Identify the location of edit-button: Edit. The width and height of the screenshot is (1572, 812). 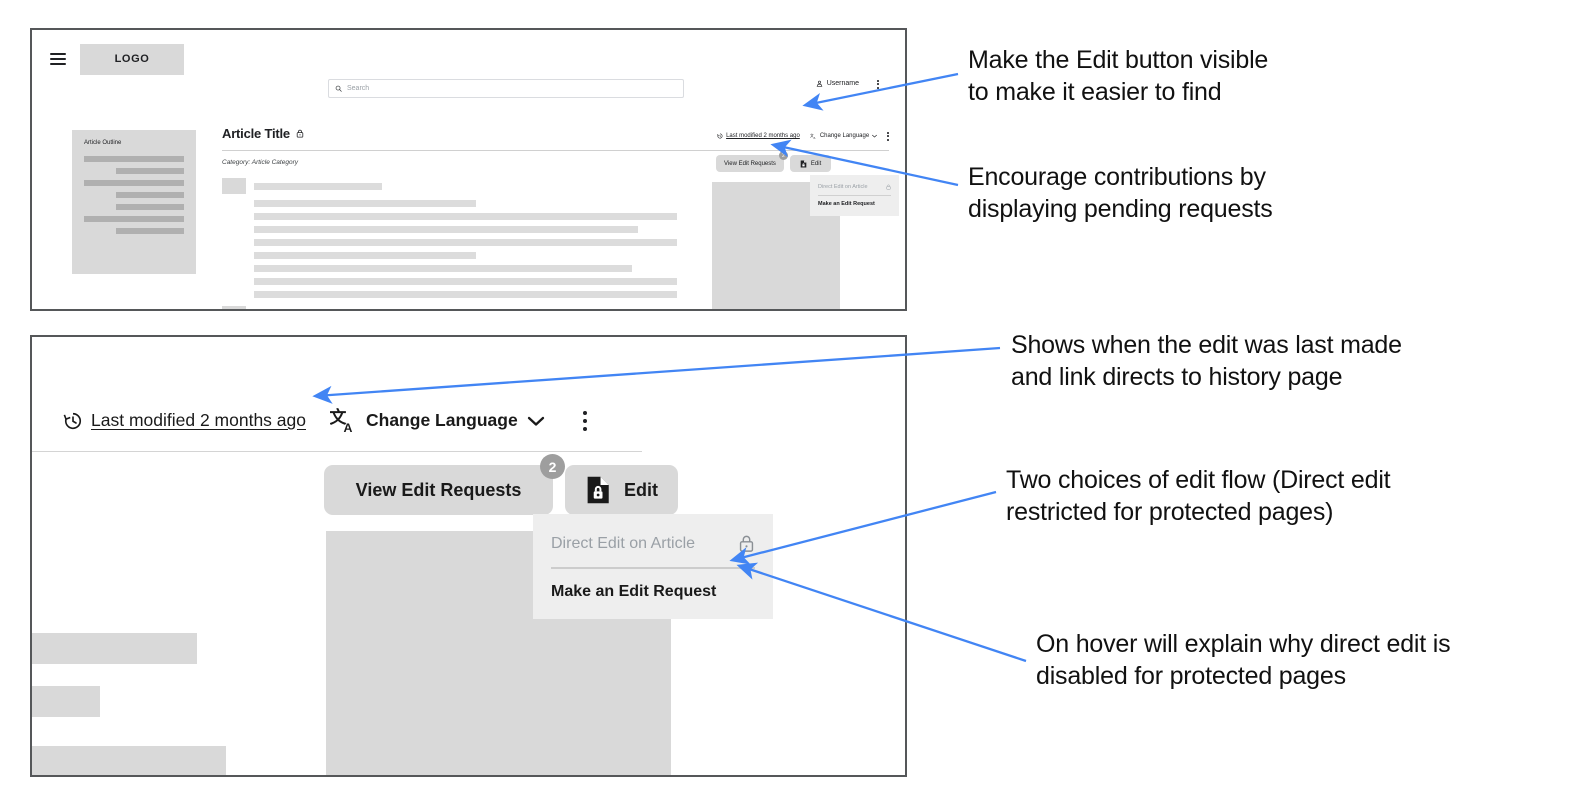
(810, 163).